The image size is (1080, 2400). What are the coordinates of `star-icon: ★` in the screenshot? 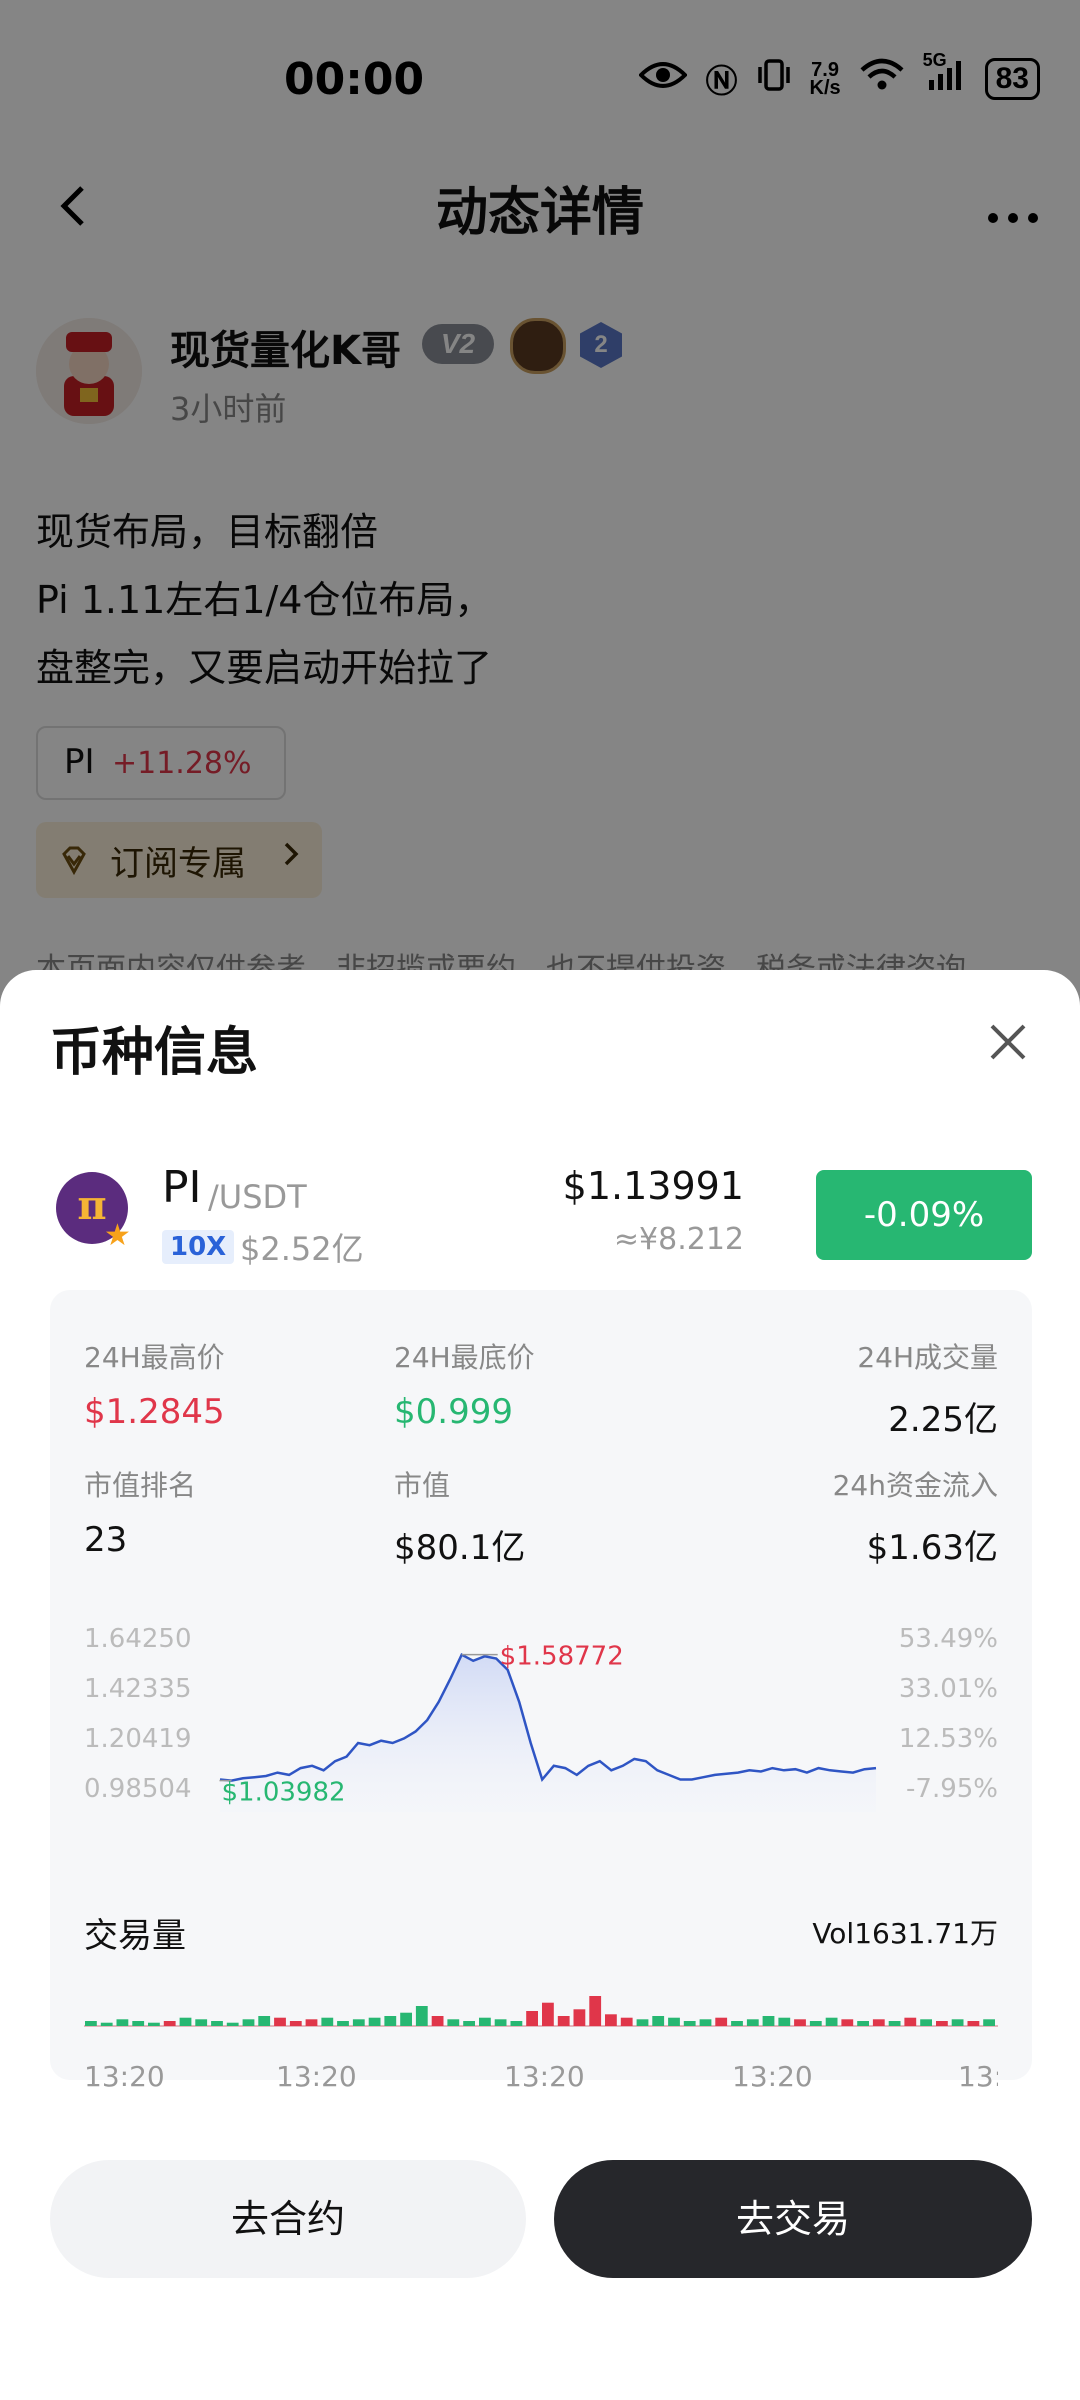 It's located at (117, 1235).